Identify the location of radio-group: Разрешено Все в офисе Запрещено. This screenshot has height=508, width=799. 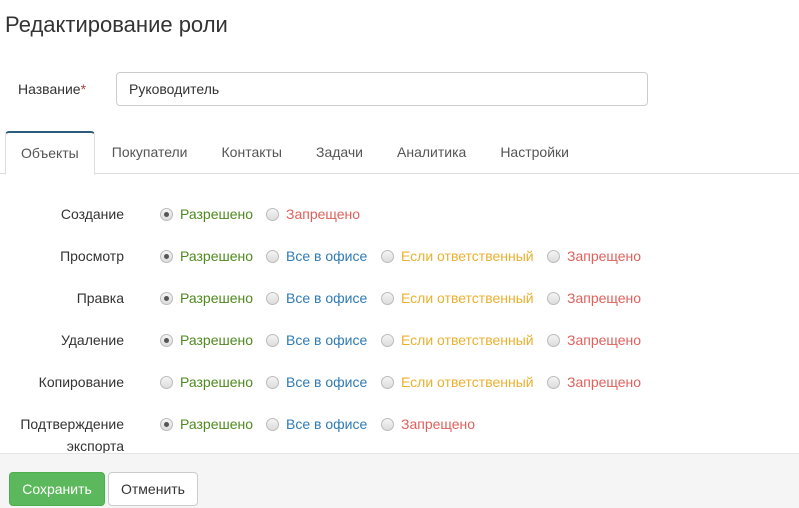
(347, 424).